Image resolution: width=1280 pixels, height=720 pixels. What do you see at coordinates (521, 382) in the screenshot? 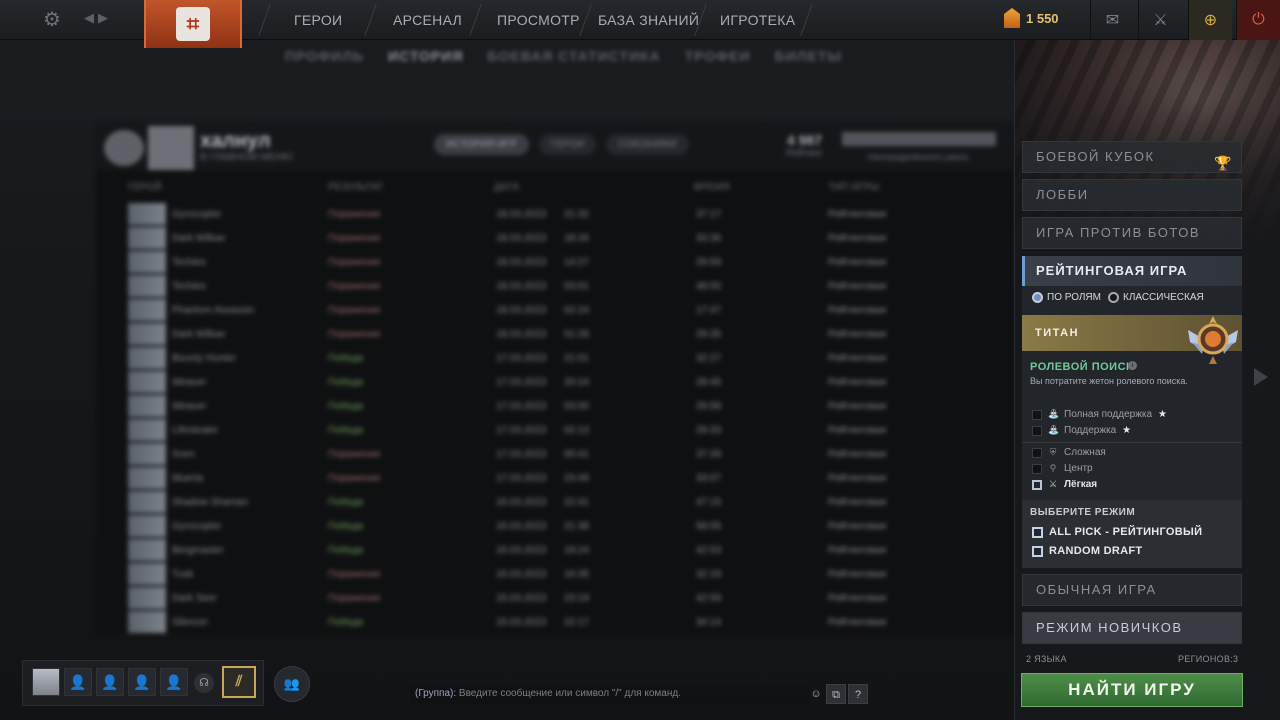
I see `match-date: 17.03.2023` at bounding box center [521, 382].